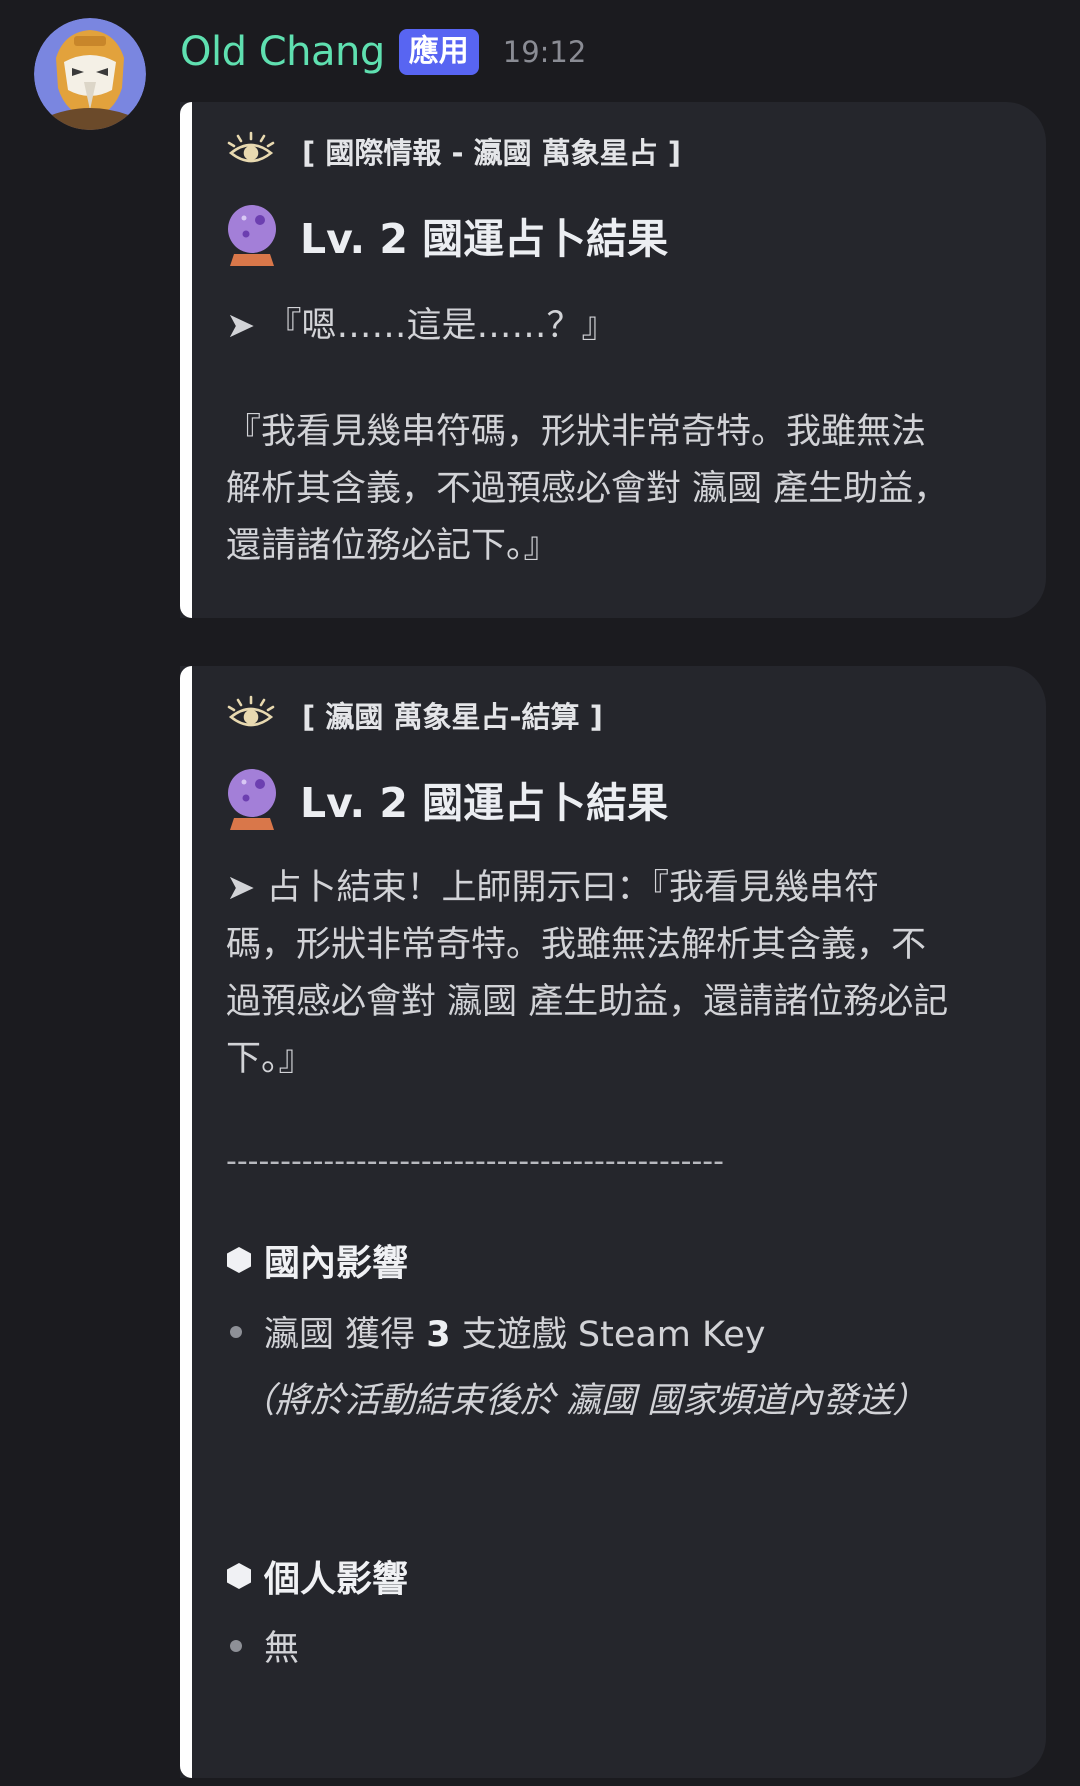 This screenshot has width=1080, height=1786. What do you see at coordinates (545, 52) in the screenshot?
I see `timestamp: 19:12` at bounding box center [545, 52].